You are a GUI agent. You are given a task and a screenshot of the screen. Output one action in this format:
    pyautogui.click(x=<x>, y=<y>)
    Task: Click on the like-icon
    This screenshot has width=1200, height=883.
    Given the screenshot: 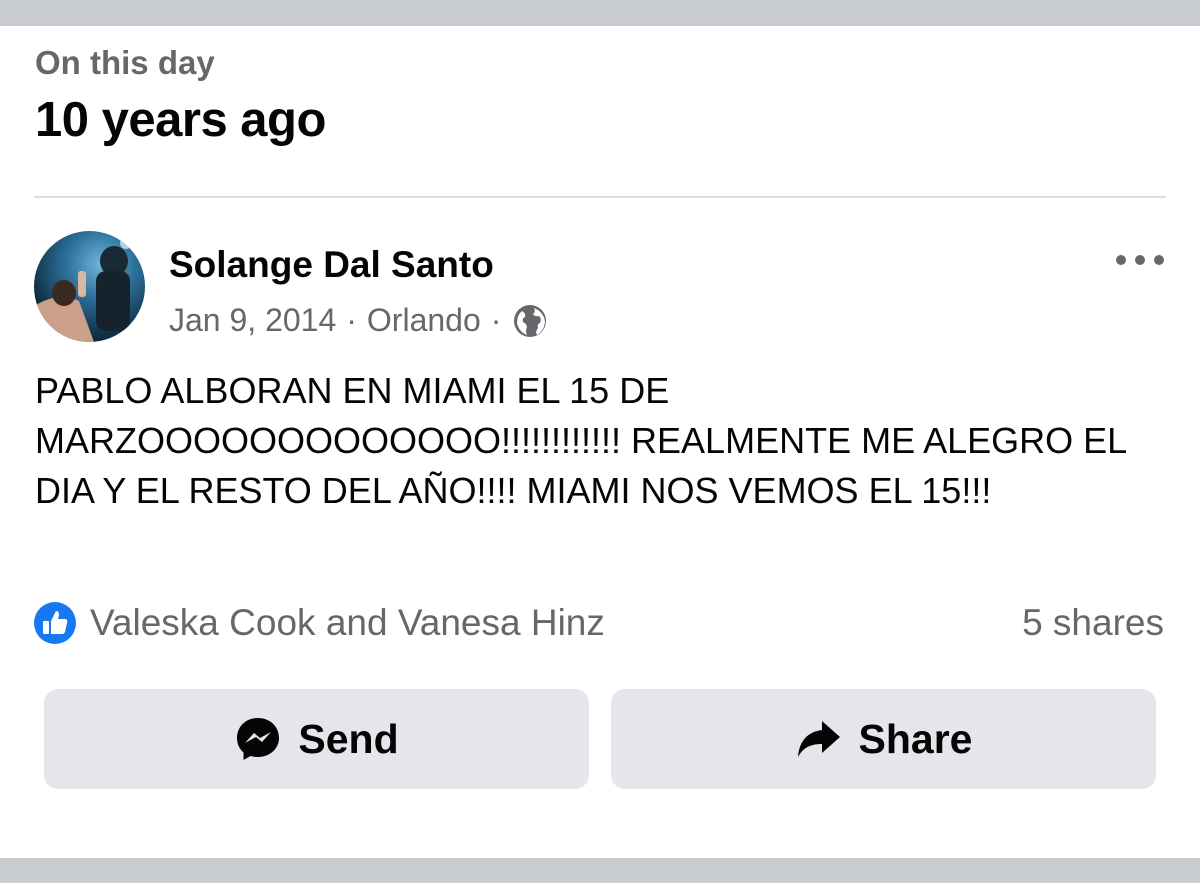 What is the action you would take?
    pyautogui.click(x=55, y=623)
    